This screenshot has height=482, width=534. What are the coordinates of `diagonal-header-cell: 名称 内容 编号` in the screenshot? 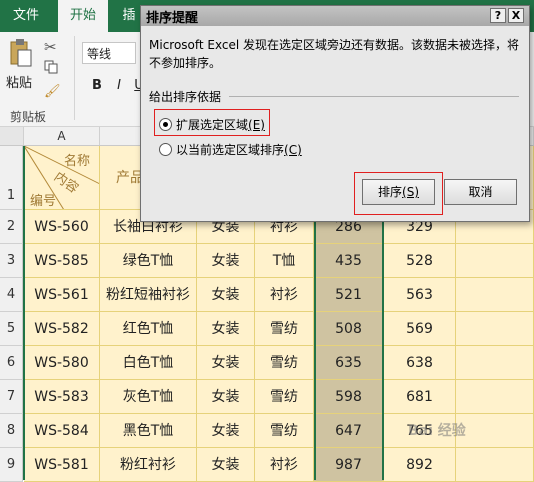 It's located at (62, 178).